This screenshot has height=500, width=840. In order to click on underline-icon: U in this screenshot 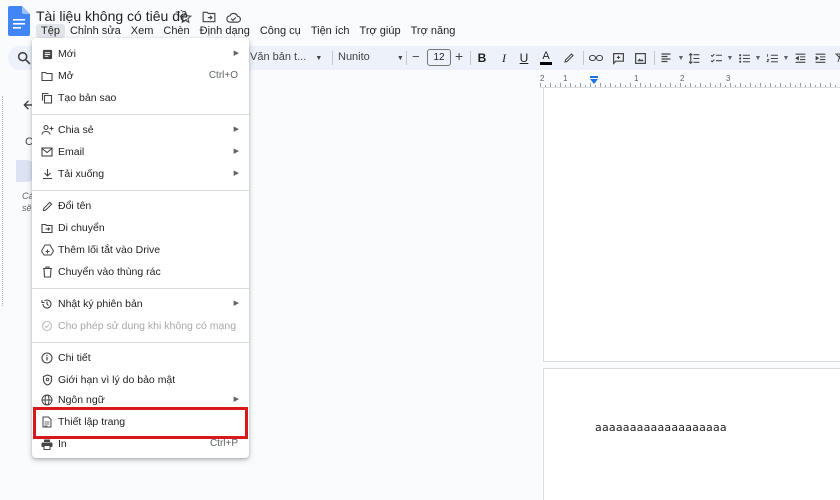, I will do `click(524, 58)`.